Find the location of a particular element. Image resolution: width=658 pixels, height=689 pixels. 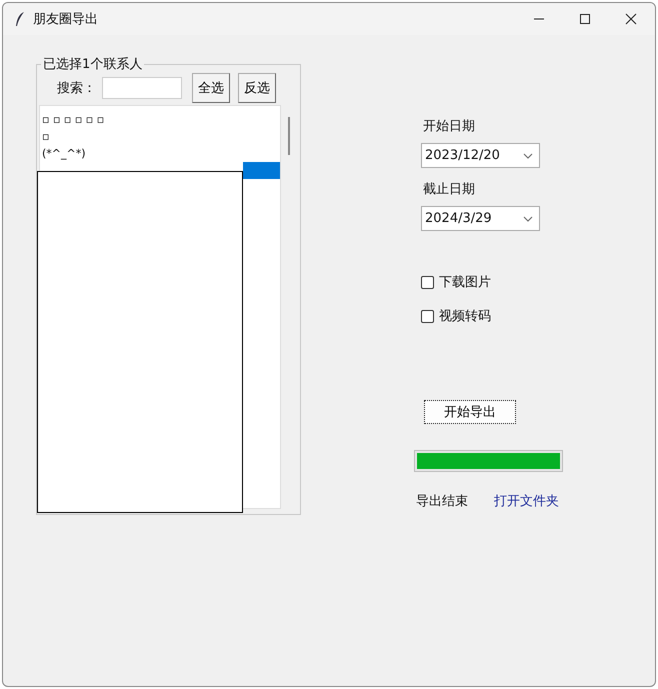

end-date-dropdown: 2024/3/29 is located at coordinates (480, 218).